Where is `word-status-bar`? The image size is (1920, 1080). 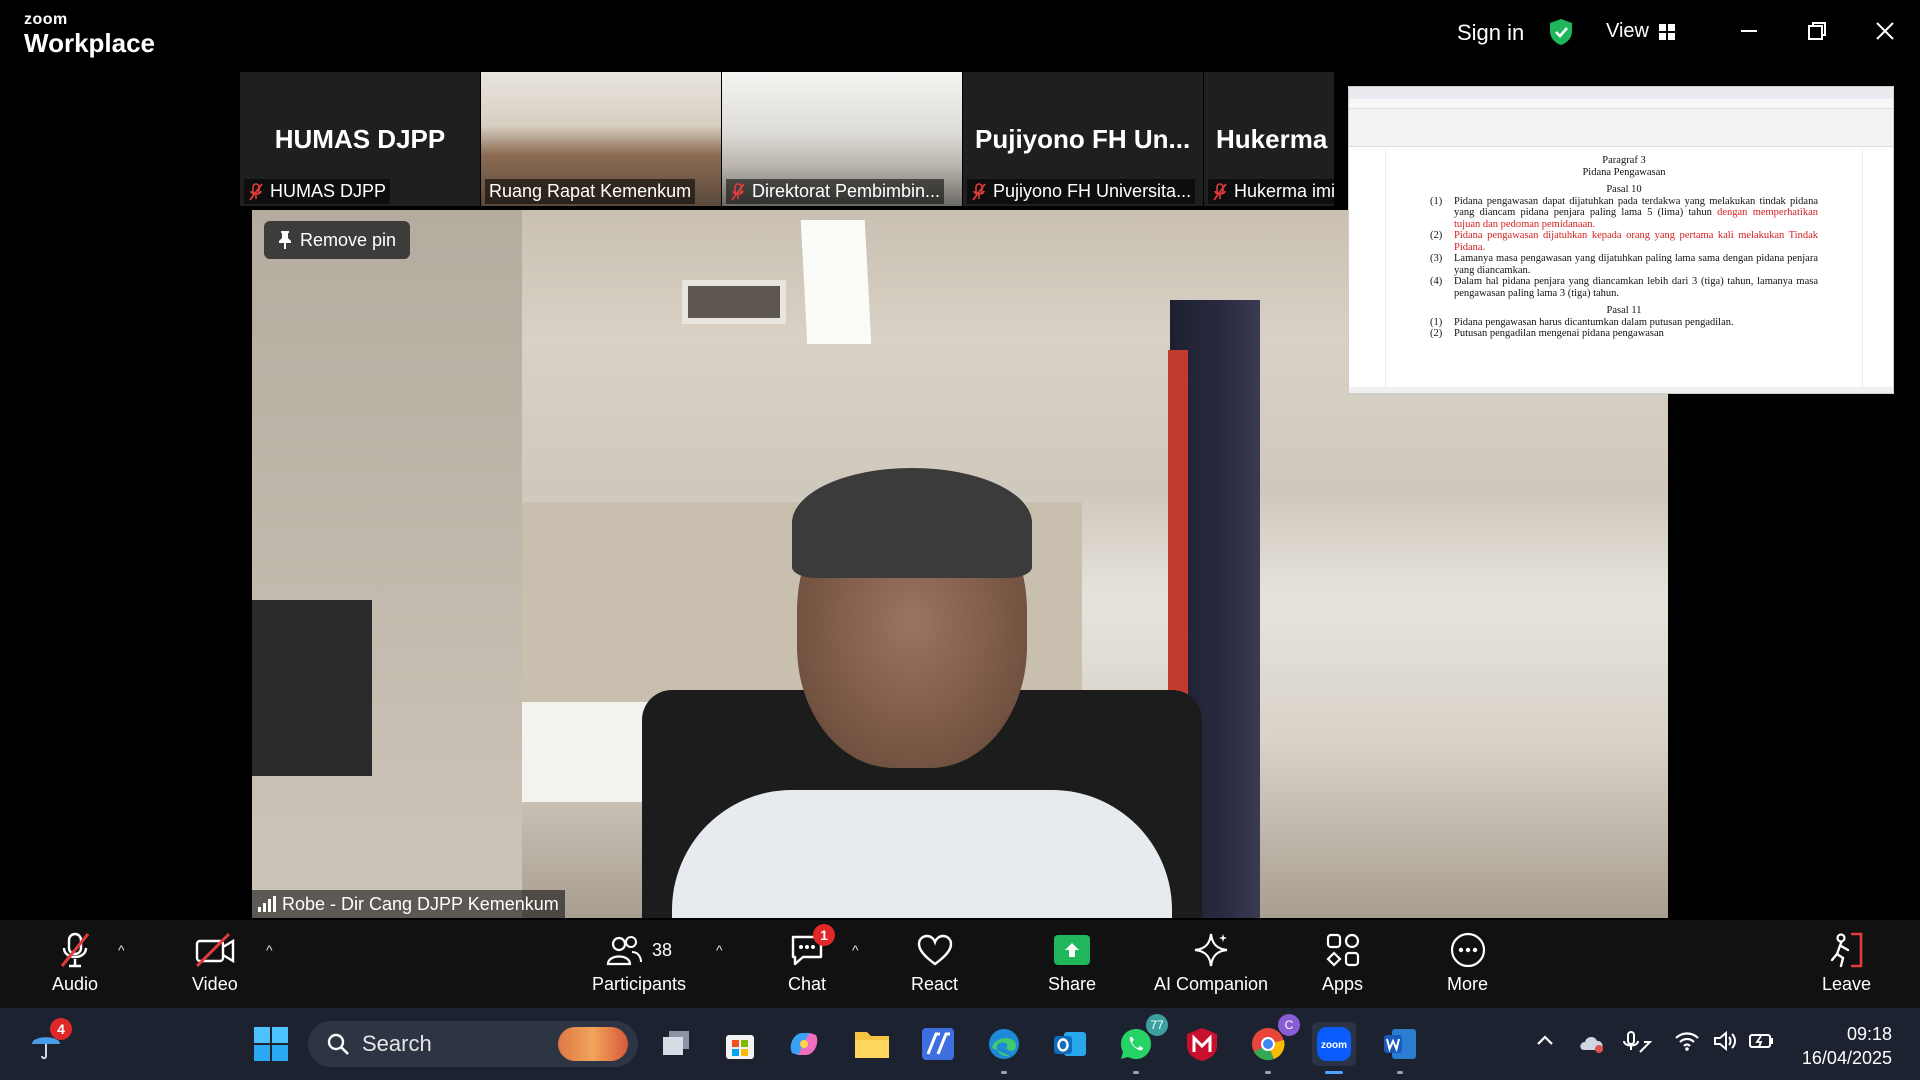 word-status-bar is located at coordinates (1621, 390).